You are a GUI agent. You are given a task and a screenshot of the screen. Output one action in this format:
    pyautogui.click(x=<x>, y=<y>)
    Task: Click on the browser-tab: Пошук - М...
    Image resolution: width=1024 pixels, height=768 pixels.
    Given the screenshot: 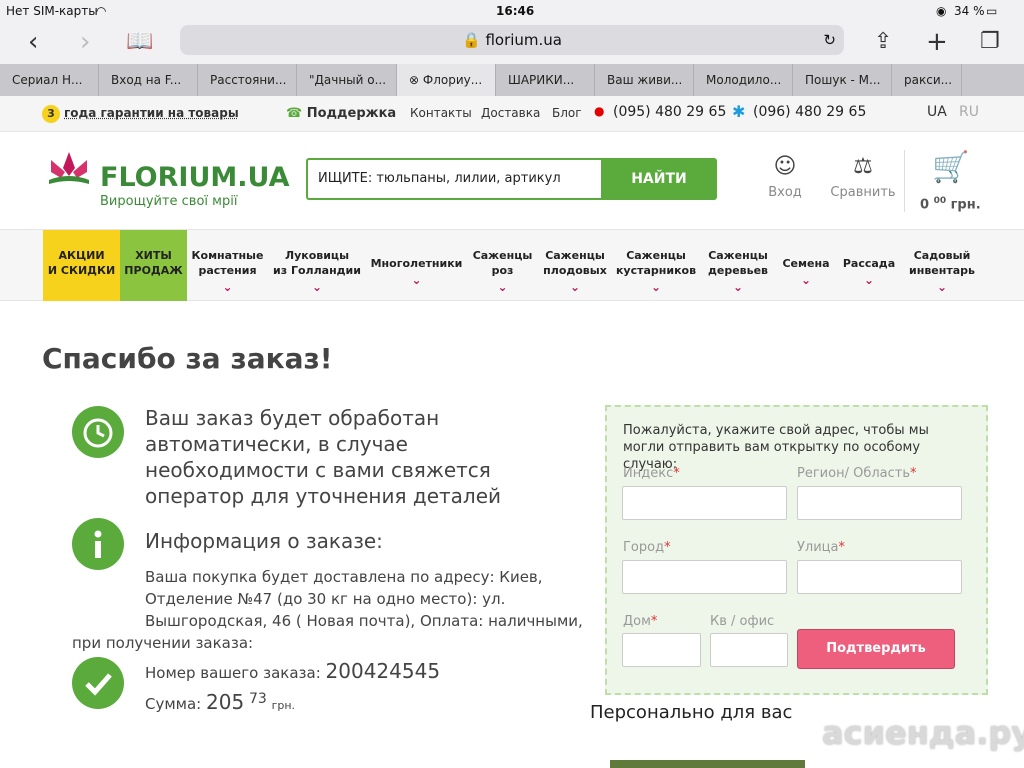 What is the action you would take?
    pyautogui.click(x=842, y=80)
    